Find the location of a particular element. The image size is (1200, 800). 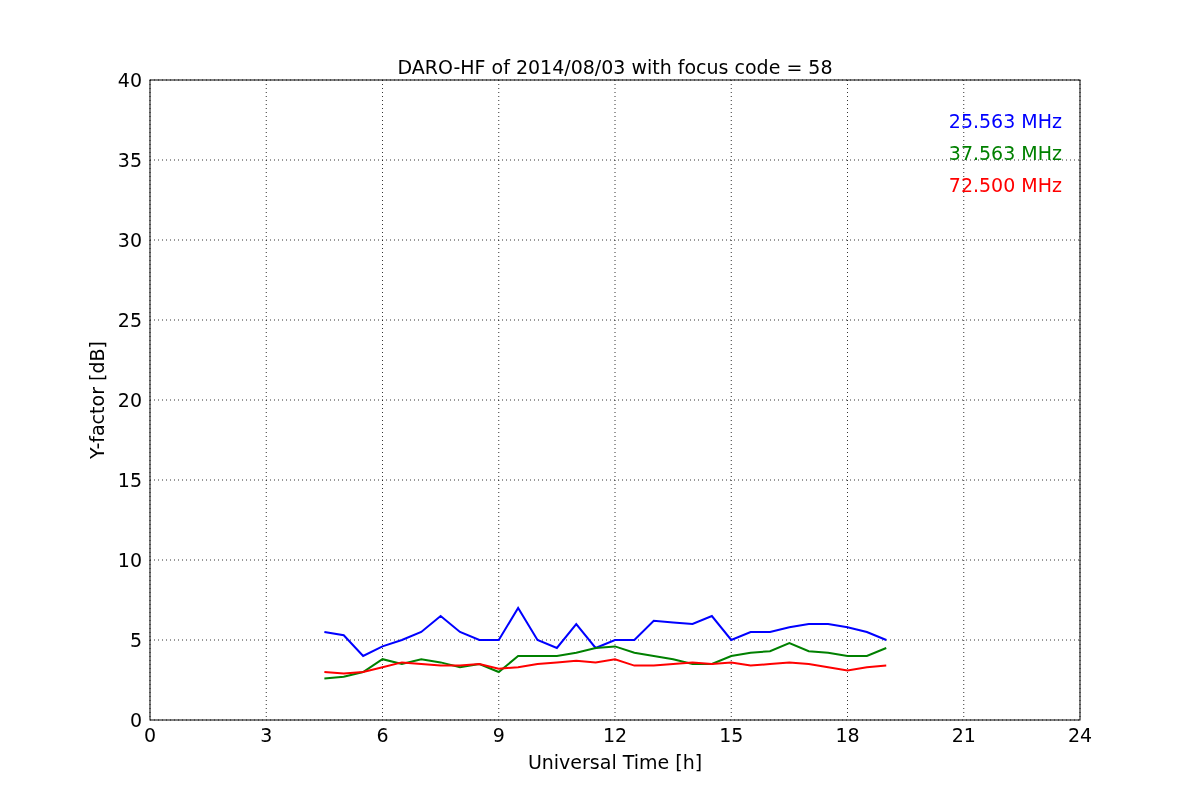

legend-label: 37.563 MHz is located at coordinates (1005, 153).